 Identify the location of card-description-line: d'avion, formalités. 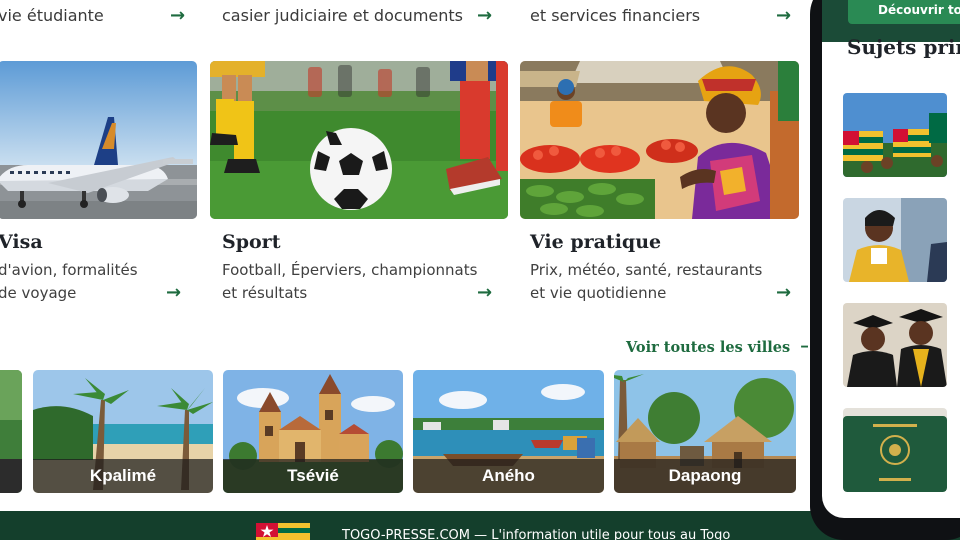
(69, 270).